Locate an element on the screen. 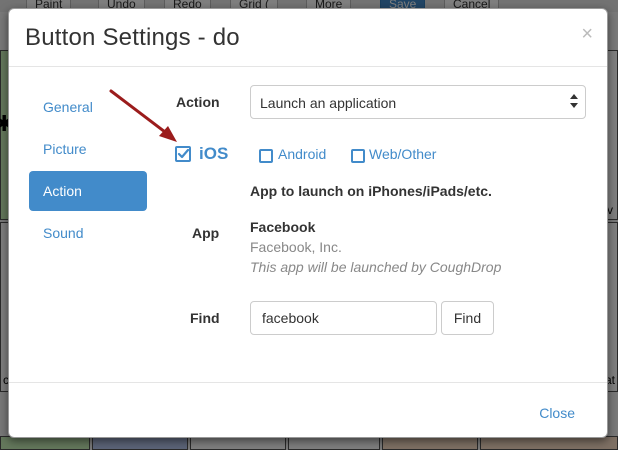 Image resolution: width=618 pixels, height=450 pixels. find-app-input is located at coordinates (343, 318).